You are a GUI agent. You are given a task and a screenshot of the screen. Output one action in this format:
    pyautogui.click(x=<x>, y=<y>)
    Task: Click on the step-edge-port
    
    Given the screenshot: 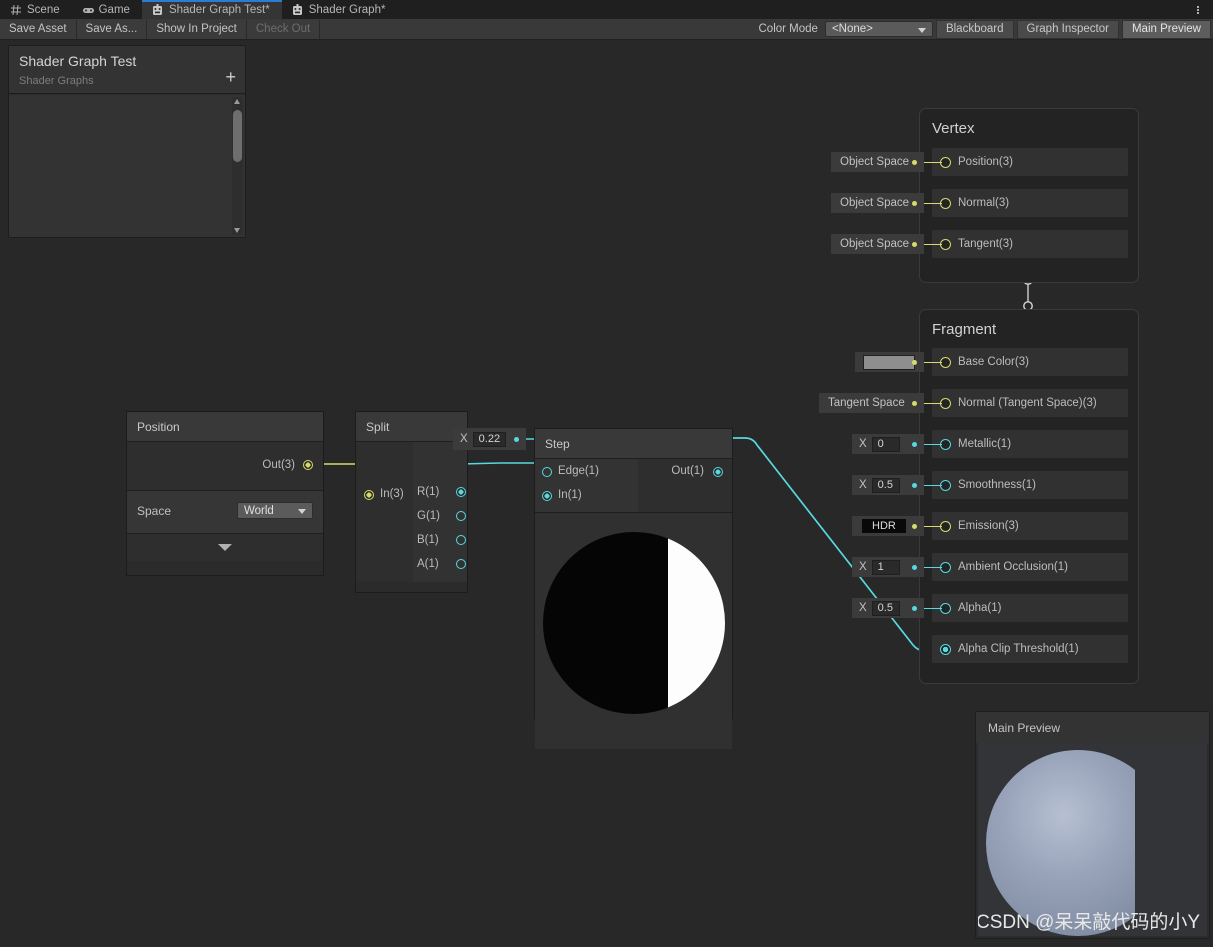 What is the action you would take?
    pyautogui.click(x=547, y=472)
    